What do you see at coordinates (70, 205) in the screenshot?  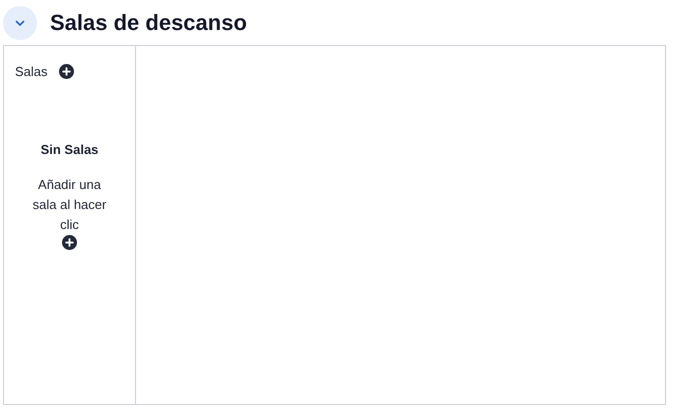 I see `empty-message: Añadir una sala al hacer clic` at bounding box center [70, 205].